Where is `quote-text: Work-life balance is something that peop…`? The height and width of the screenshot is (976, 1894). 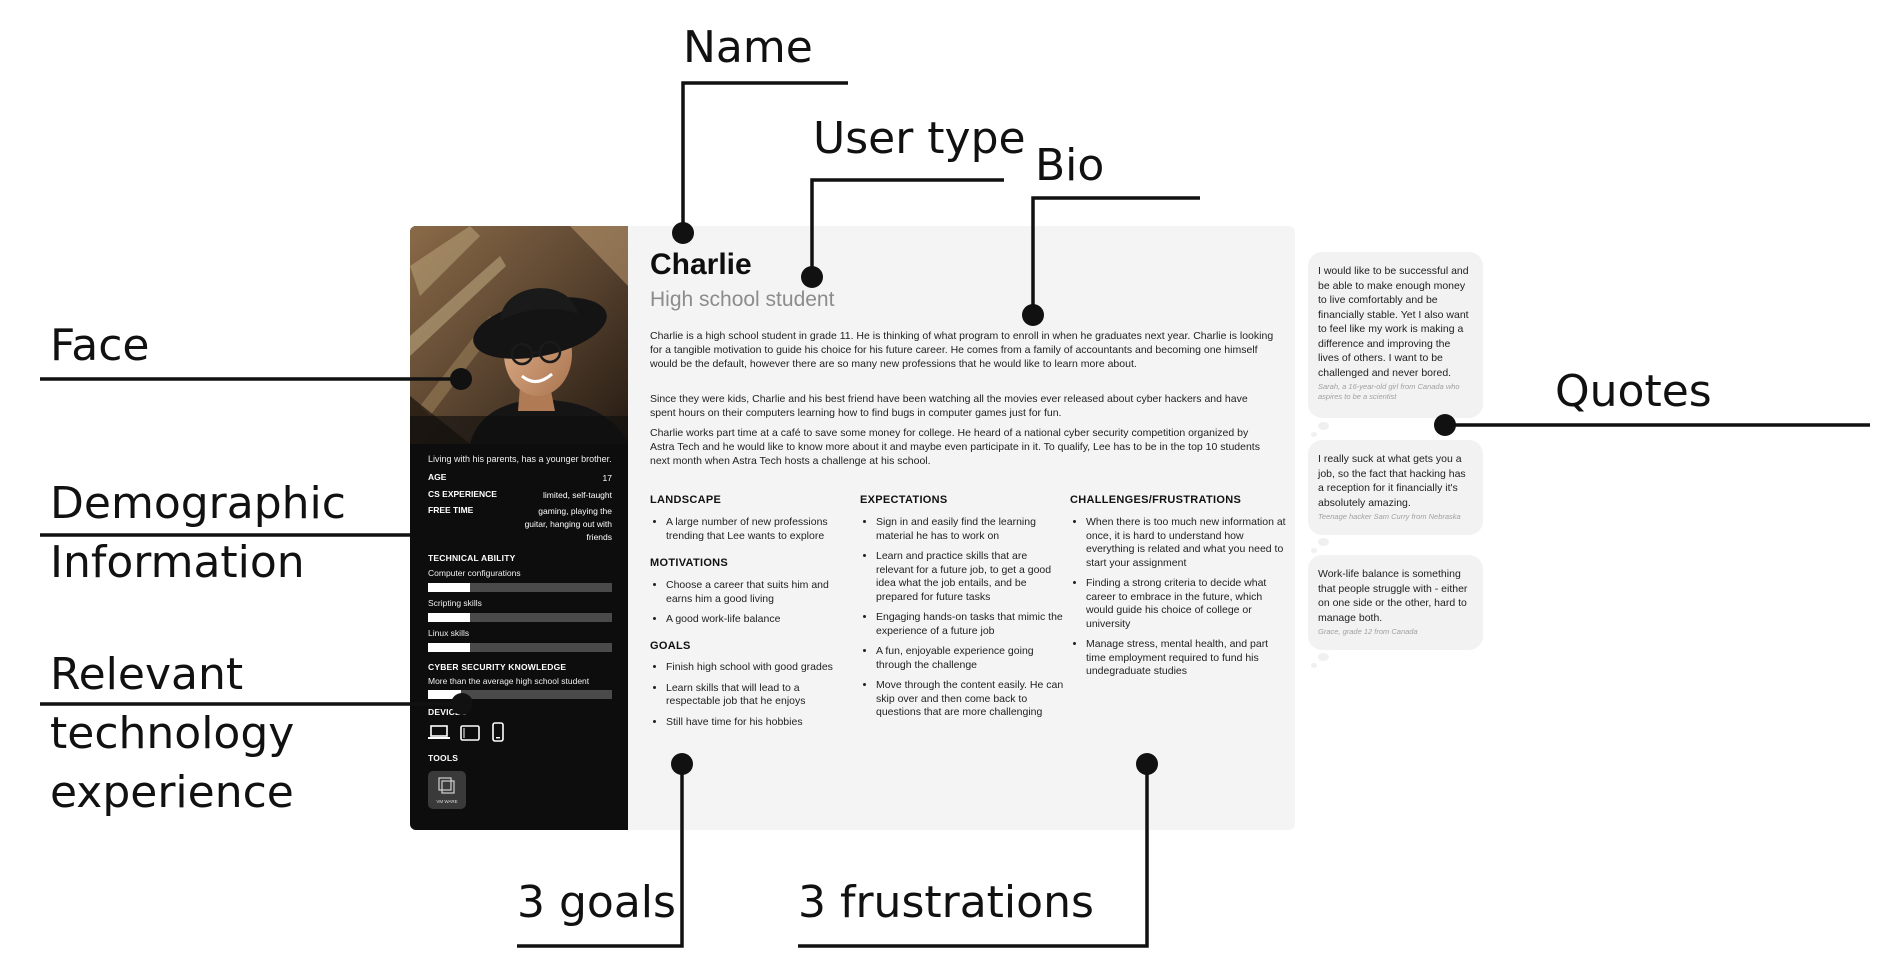
quote-text: Work-life balance is something that peop… is located at coordinates (1393, 596).